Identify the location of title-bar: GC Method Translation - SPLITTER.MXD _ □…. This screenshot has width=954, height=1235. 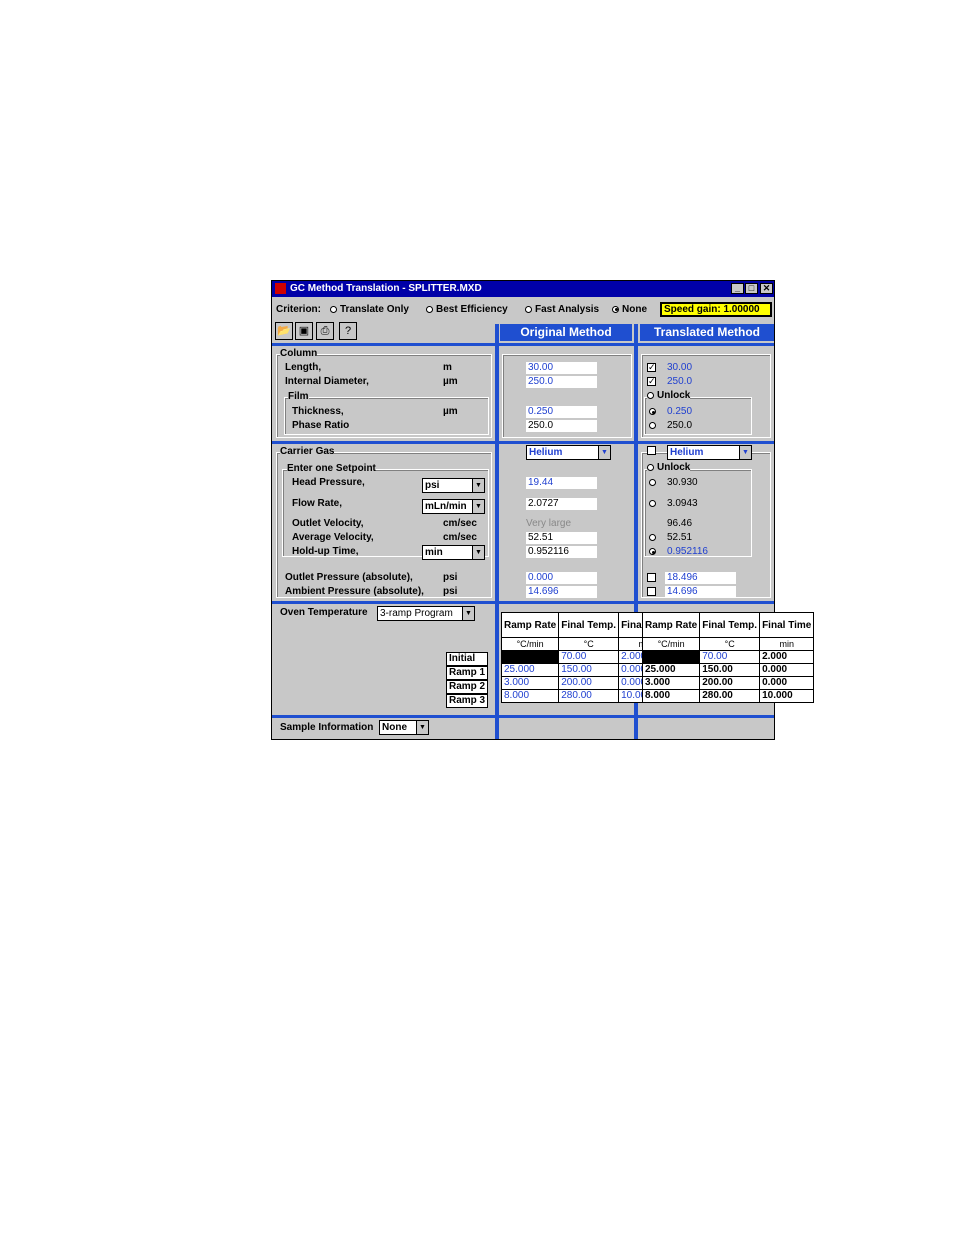
(523, 289).